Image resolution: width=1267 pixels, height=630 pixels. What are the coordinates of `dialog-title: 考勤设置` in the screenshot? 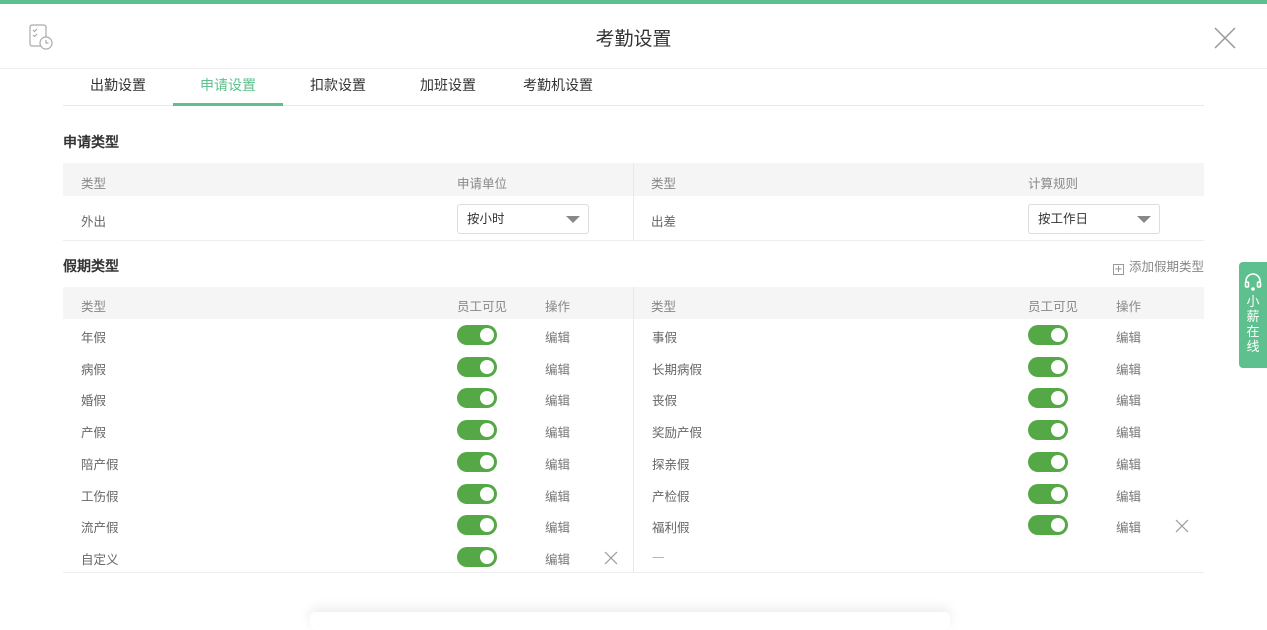 It's located at (633, 39).